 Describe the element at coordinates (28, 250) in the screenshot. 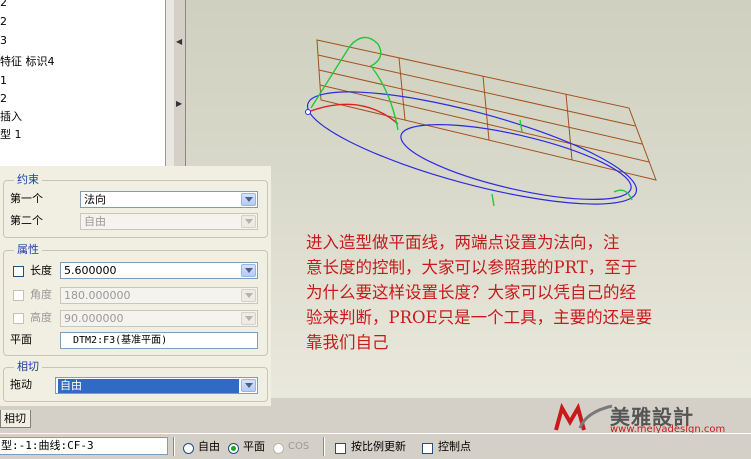

I see `properties-title: 属性` at that location.